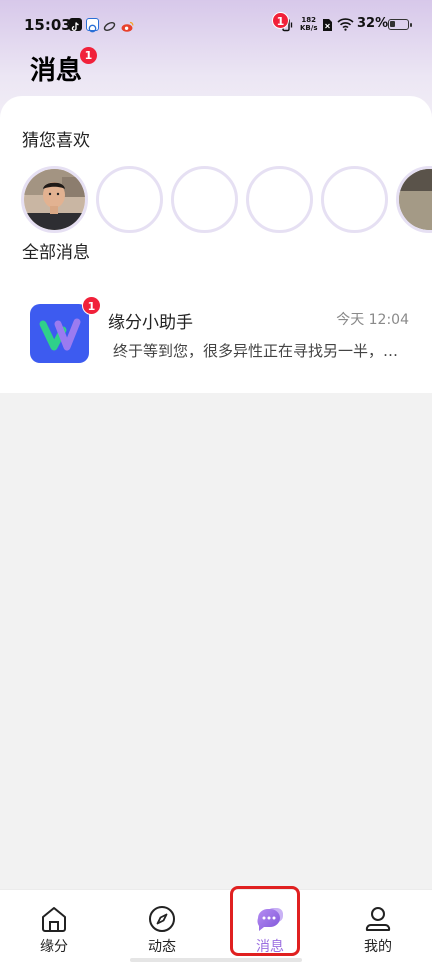  I want to click on recommend-avatar-list, so click(216, 200).